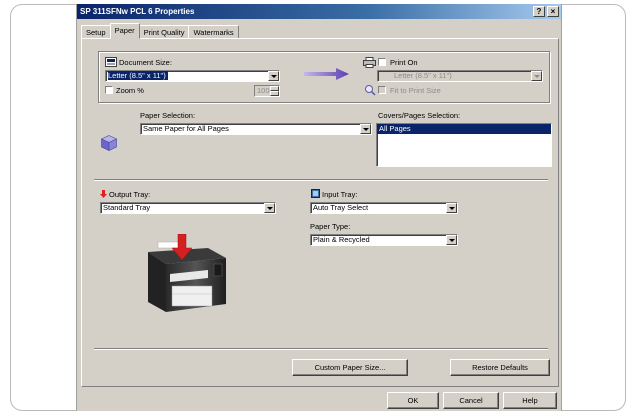 The width and height of the screenshot is (636, 415). What do you see at coordinates (111, 62) in the screenshot?
I see `document-size-icon` at bounding box center [111, 62].